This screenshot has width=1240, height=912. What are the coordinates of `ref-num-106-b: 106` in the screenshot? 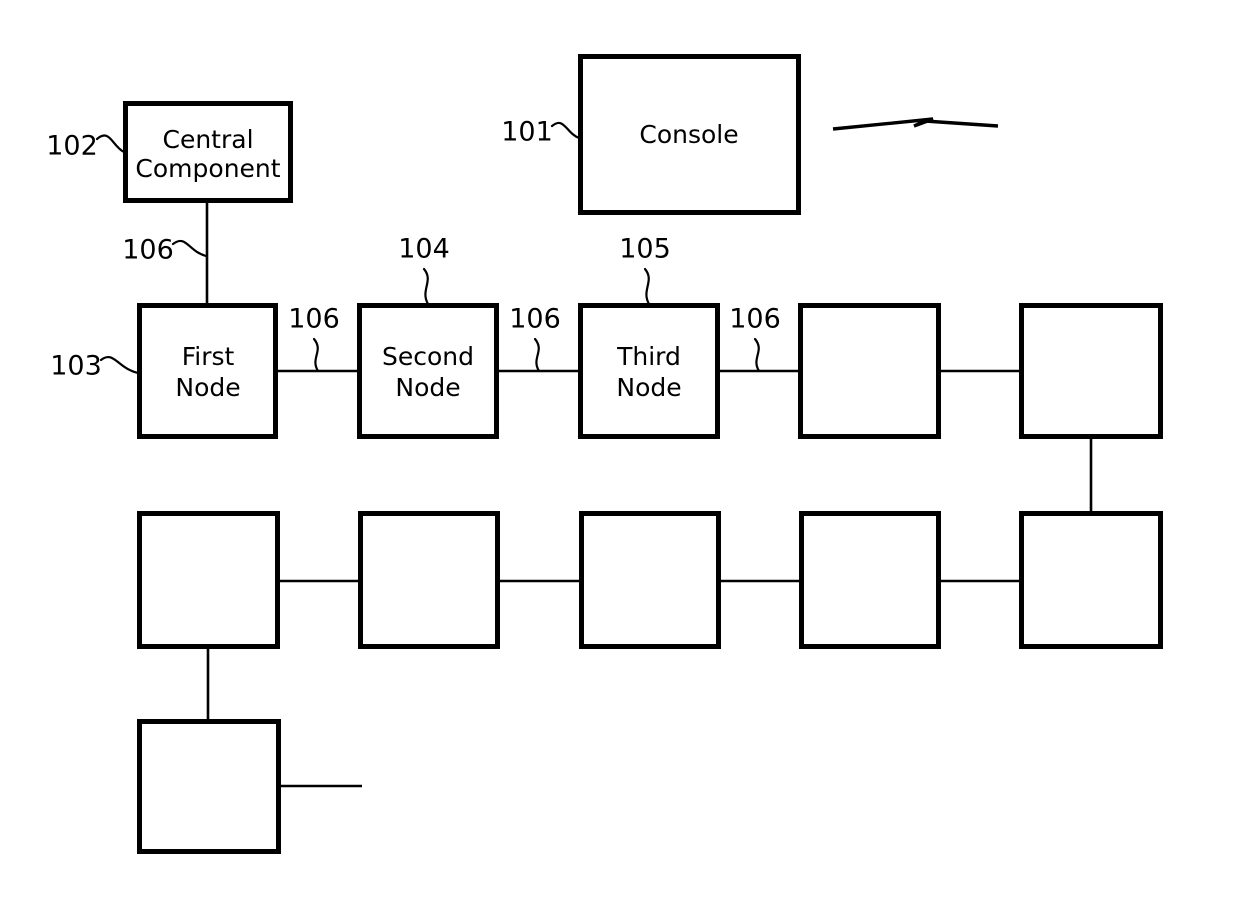 It's located at (535, 319).